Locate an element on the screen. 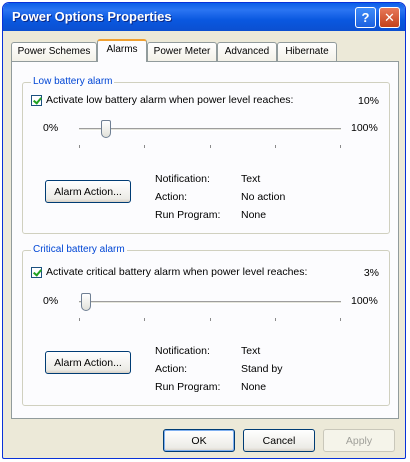 Image resolution: width=410 pixels, height=462 pixels. tab-power-meter: Power Meter is located at coordinates (182, 51).